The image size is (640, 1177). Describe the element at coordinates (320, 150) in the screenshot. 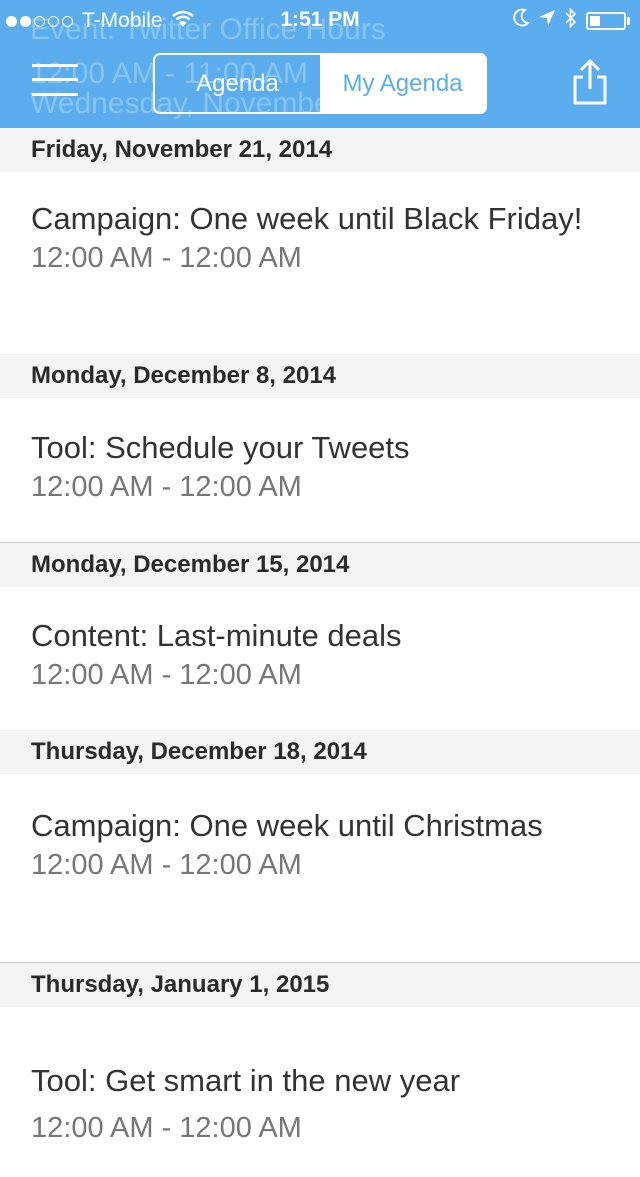

I see `section-header: Friday, November 21, 2014` at that location.